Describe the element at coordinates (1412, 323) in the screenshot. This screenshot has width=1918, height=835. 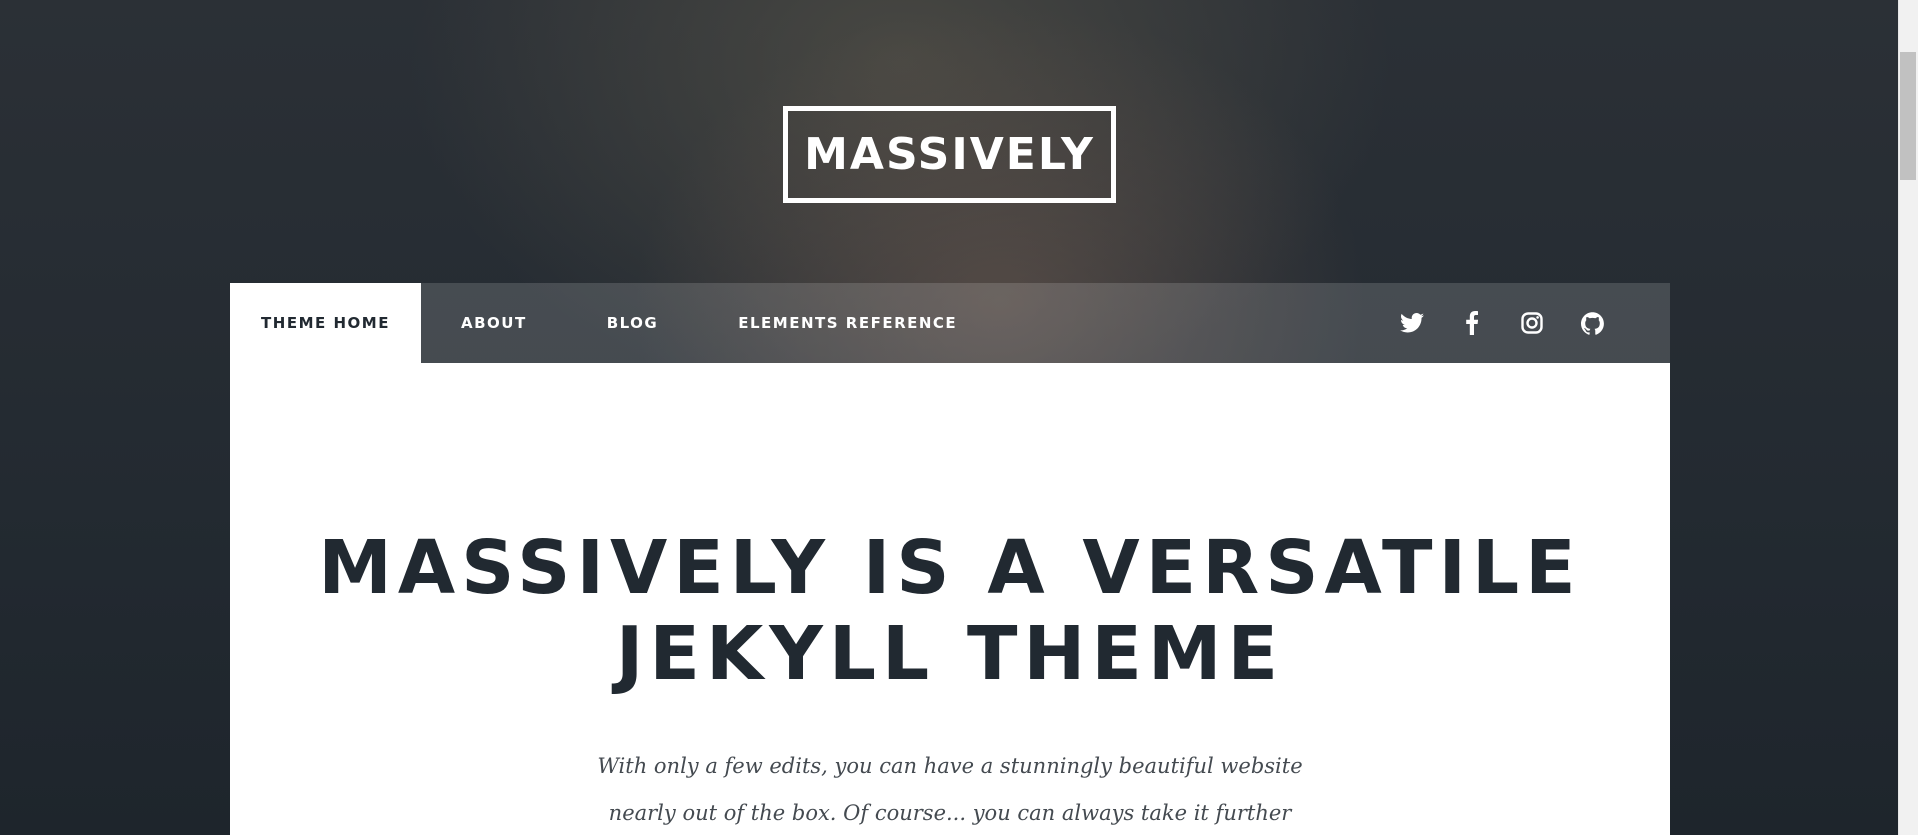
I see `twitter-icon` at that location.